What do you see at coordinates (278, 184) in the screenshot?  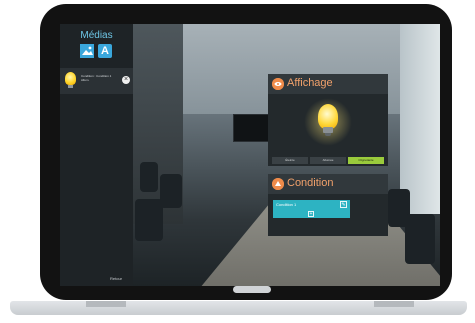 I see `condition-icon` at bounding box center [278, 184].